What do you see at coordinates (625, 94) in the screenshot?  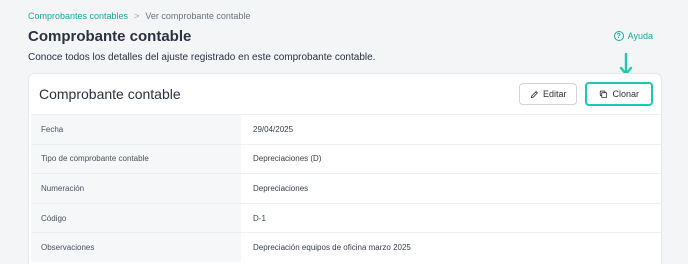 I see `clone-button-label: Clonar` at bounding box center [625, 94].